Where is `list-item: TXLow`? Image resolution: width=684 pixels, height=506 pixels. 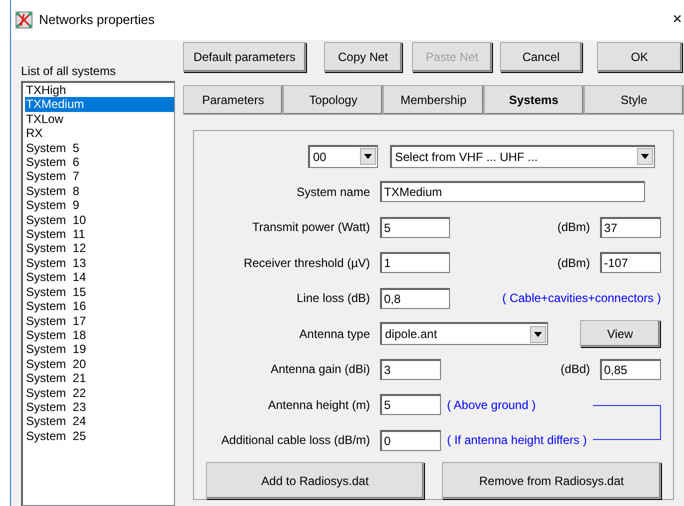
list-item: TXLow is located at coordinates (99, 119).